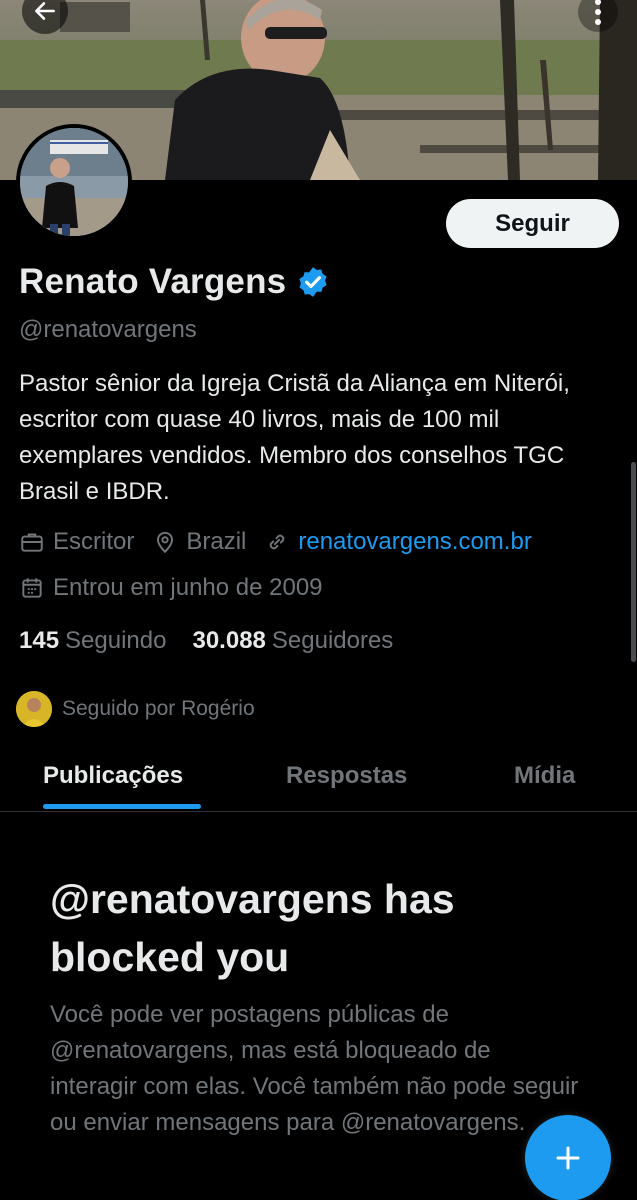 The image size is (637, 1200). I want to click on location-pin-icon, so click(165, 542).